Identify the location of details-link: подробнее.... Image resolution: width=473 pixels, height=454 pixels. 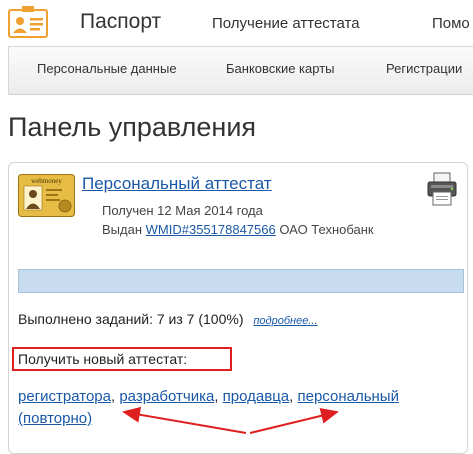
(285, 321).